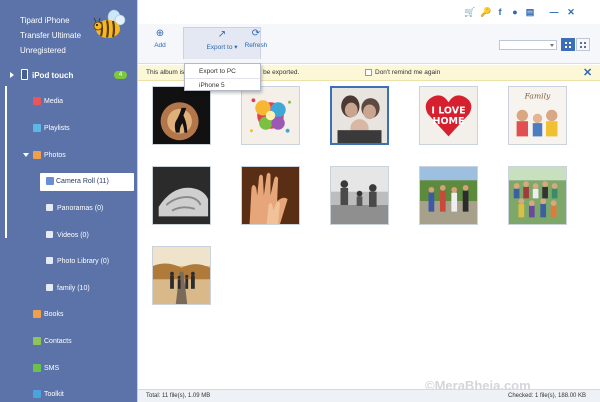 The width and height of the screenshot is (600, 402). I want to click on heart-text-line2: HOME, so click(449, 121).